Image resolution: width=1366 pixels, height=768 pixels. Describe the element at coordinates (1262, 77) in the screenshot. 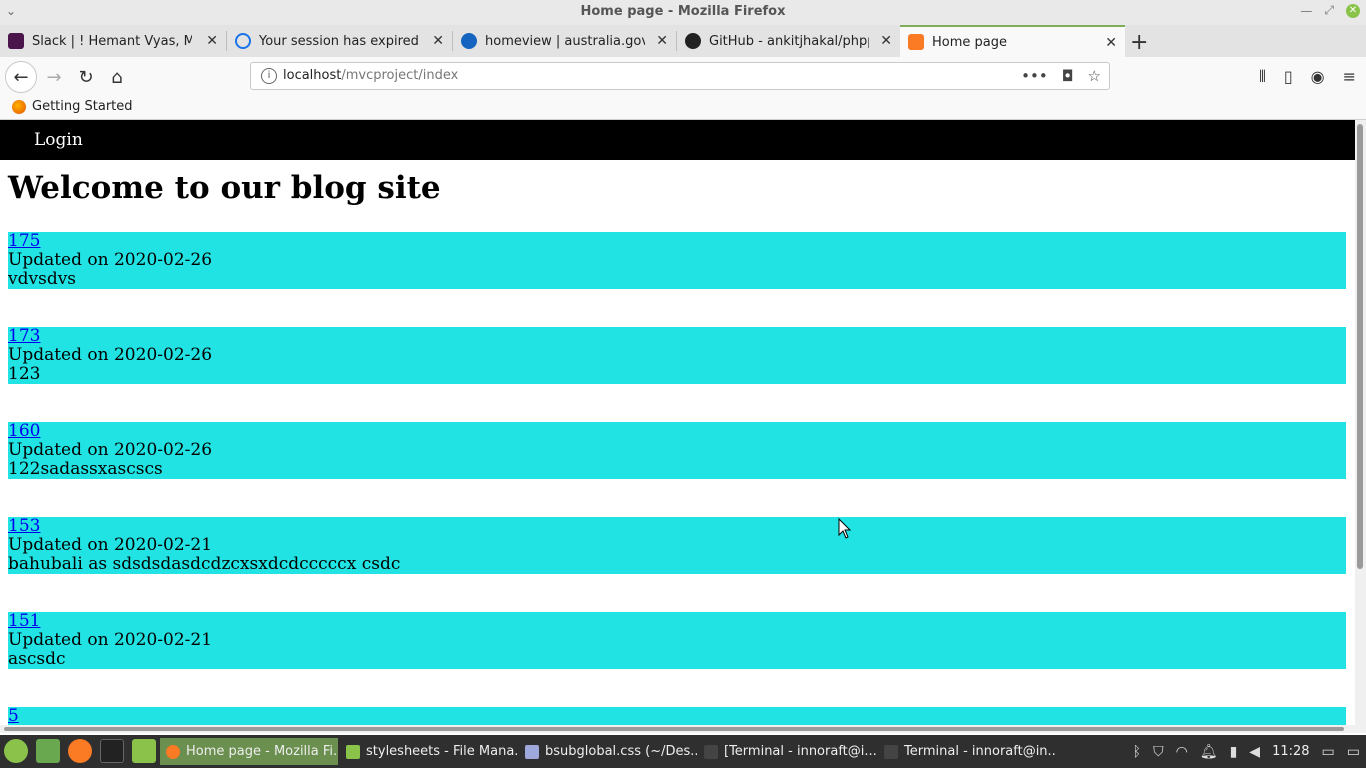

I see `library-icon: ⫴` at that location.